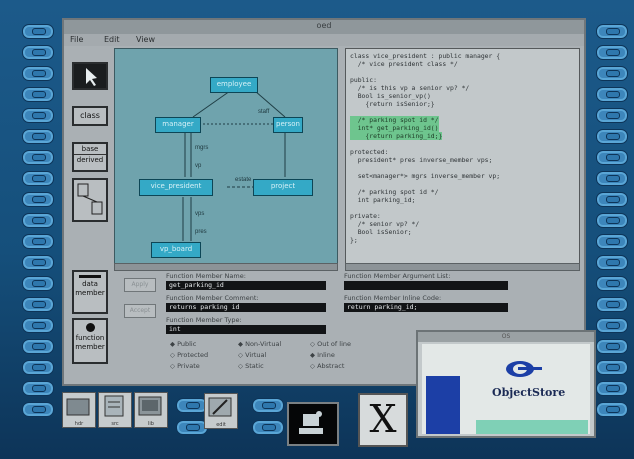  Describe the element at coordinates (256, 355) in the screenshot. I see `radio-virtual-label: Virtual` at that location.